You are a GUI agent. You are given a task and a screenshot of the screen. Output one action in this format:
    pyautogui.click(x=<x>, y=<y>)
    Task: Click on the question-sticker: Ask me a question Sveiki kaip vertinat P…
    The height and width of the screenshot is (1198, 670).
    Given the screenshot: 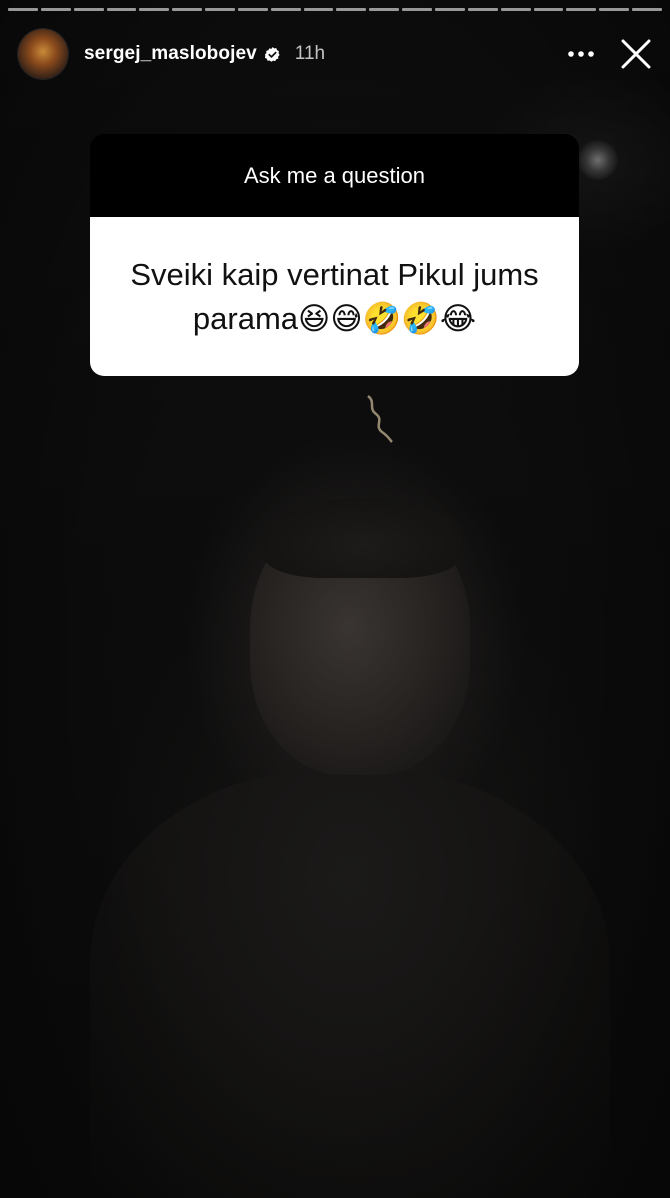 What is the action you would take?
    pyautogui.click(x=334, y=255)
    